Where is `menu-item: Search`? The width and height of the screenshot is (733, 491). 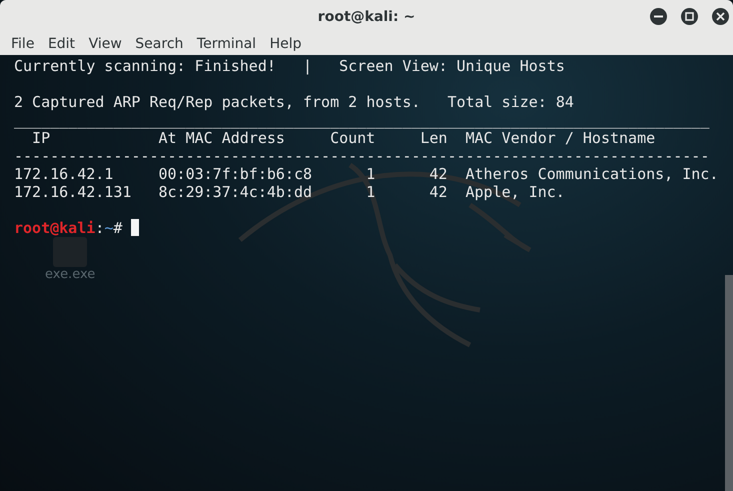 menu-item: Search is located at coordinates (163, 44).